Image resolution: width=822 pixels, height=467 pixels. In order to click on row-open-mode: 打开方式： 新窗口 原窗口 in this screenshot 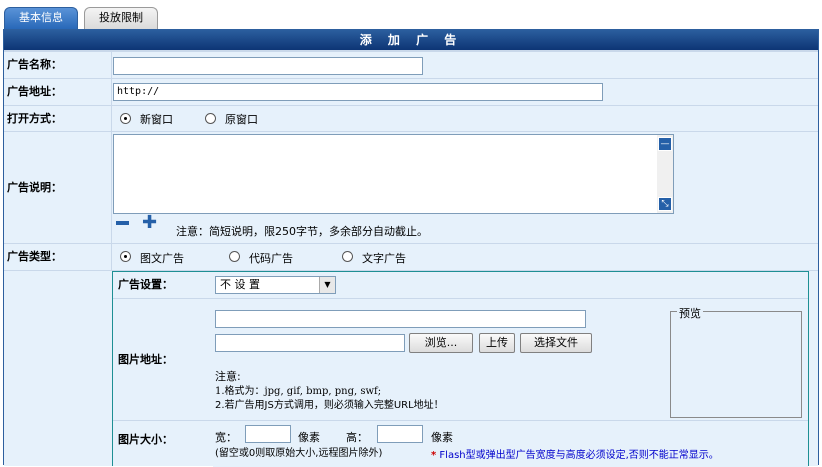, I will do `click(411, 118)`.